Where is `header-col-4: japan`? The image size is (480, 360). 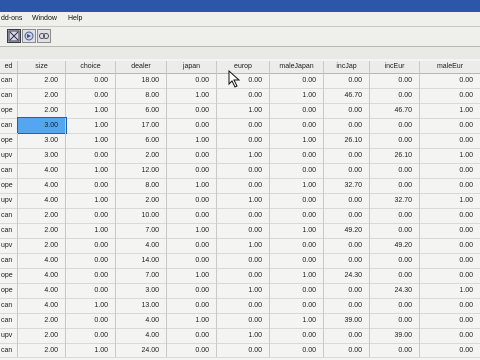
header-col-4: japan is located at coordinates (192, 67).